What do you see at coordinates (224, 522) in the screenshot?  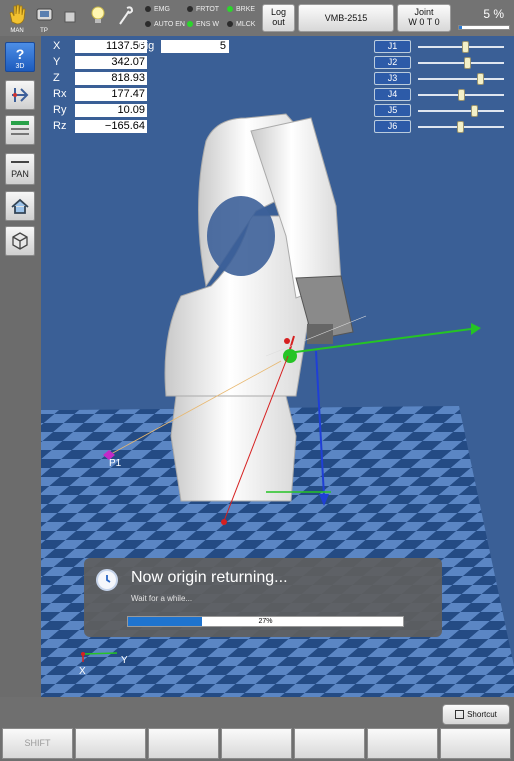 I see `base-marker` at bounding box center [224, 522].